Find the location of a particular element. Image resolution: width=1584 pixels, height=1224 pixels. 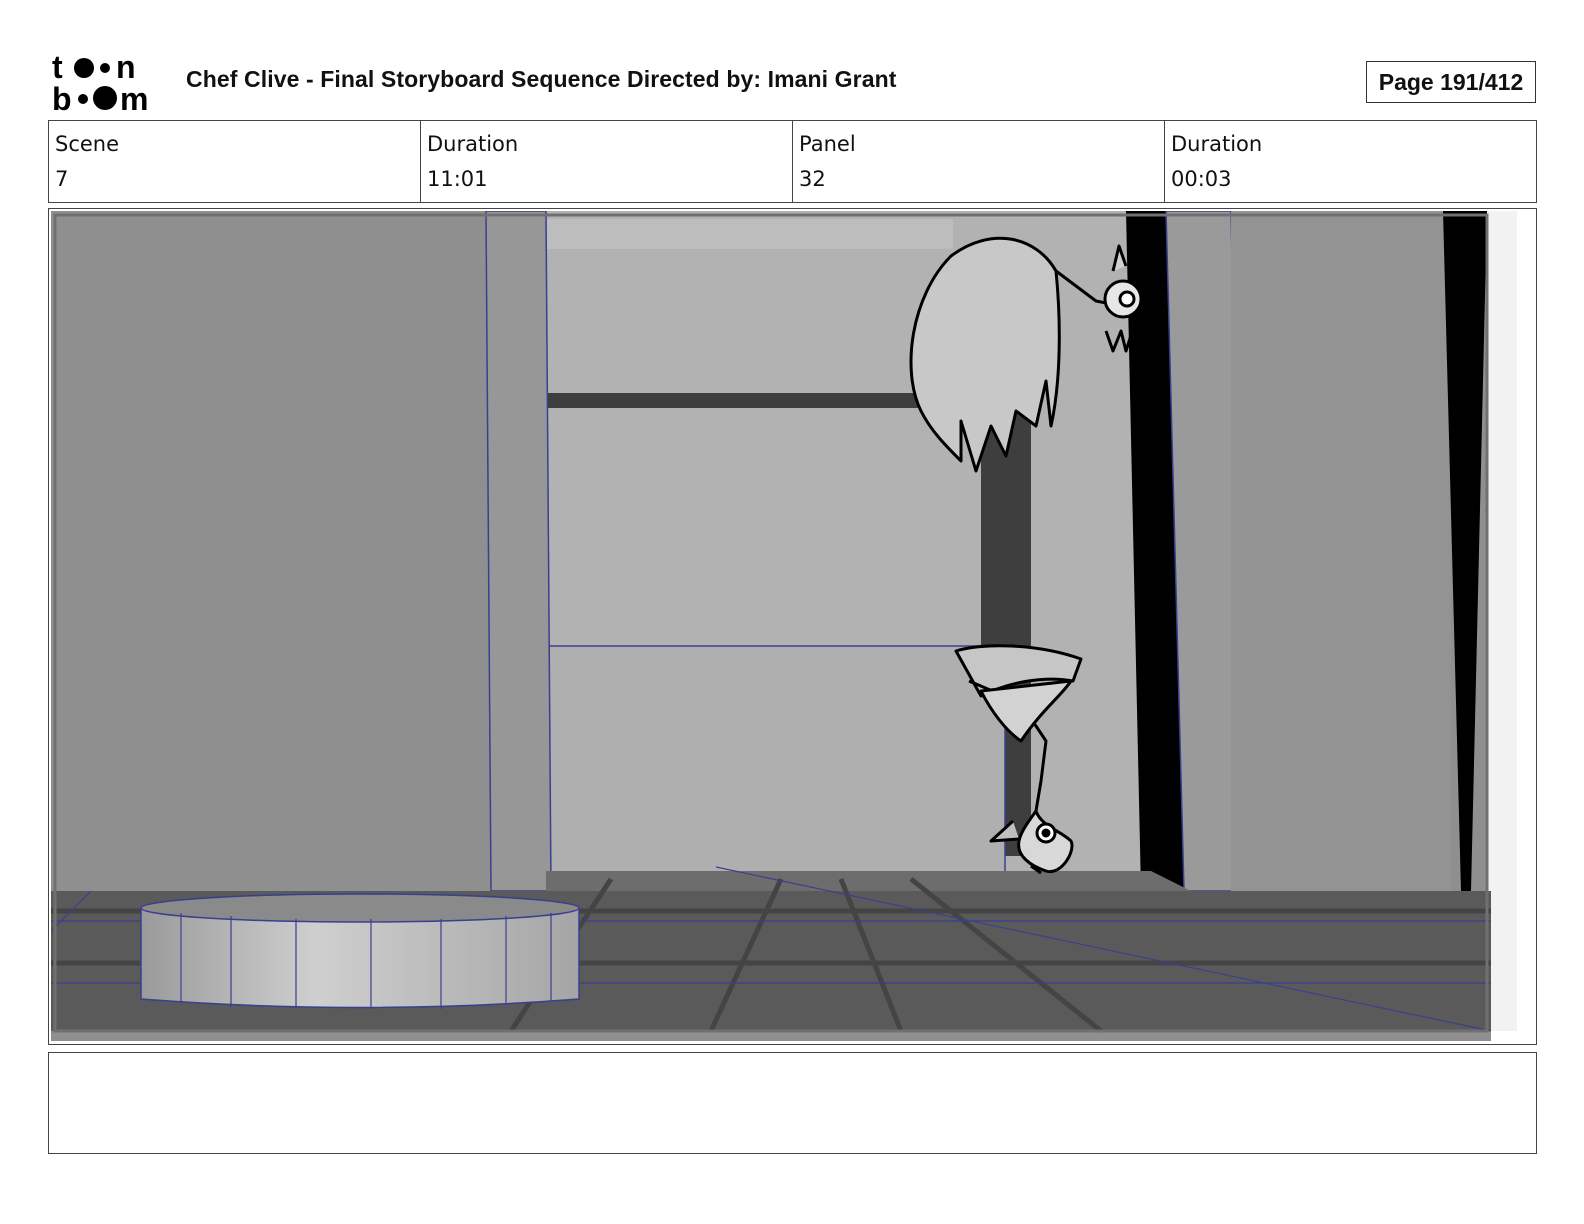

svg-text: m is located at coordinates (134, 97).